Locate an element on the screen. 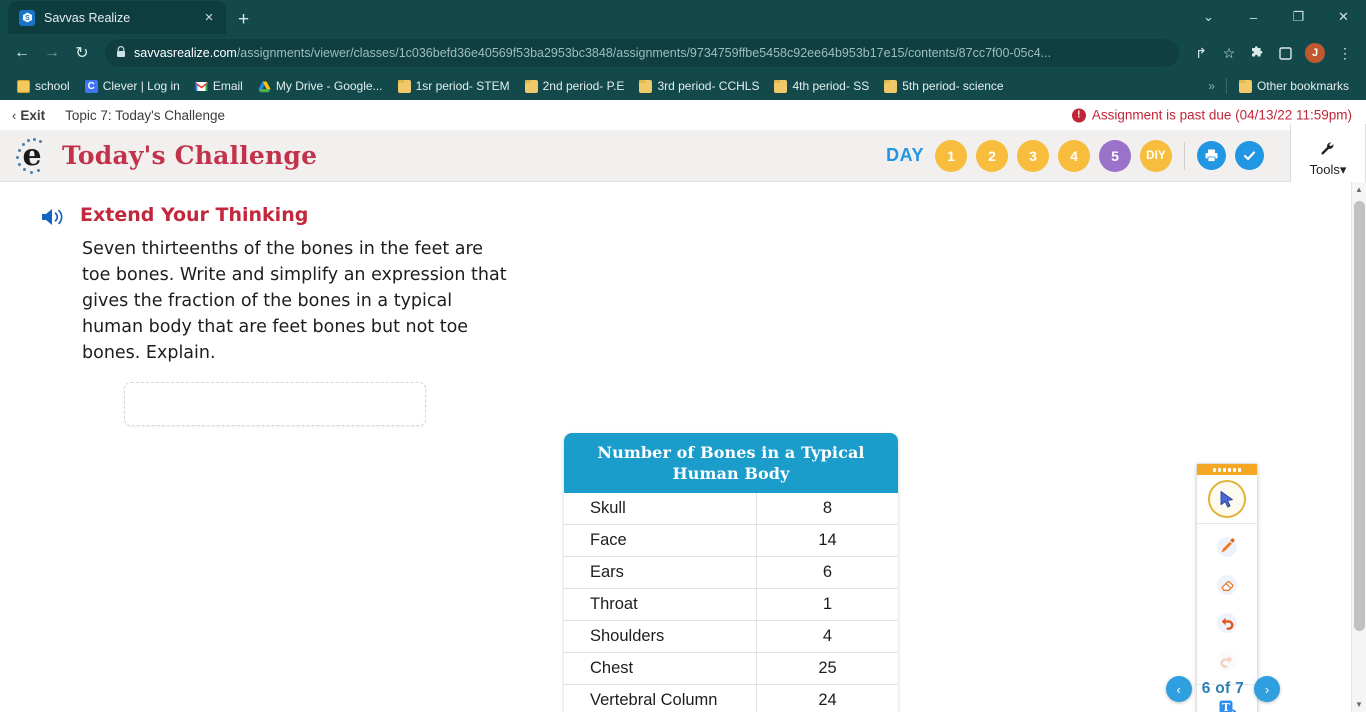 The width and height of the screenshot is (1366, 728). palette-drag-handle is located at coordinates (1227, 469).